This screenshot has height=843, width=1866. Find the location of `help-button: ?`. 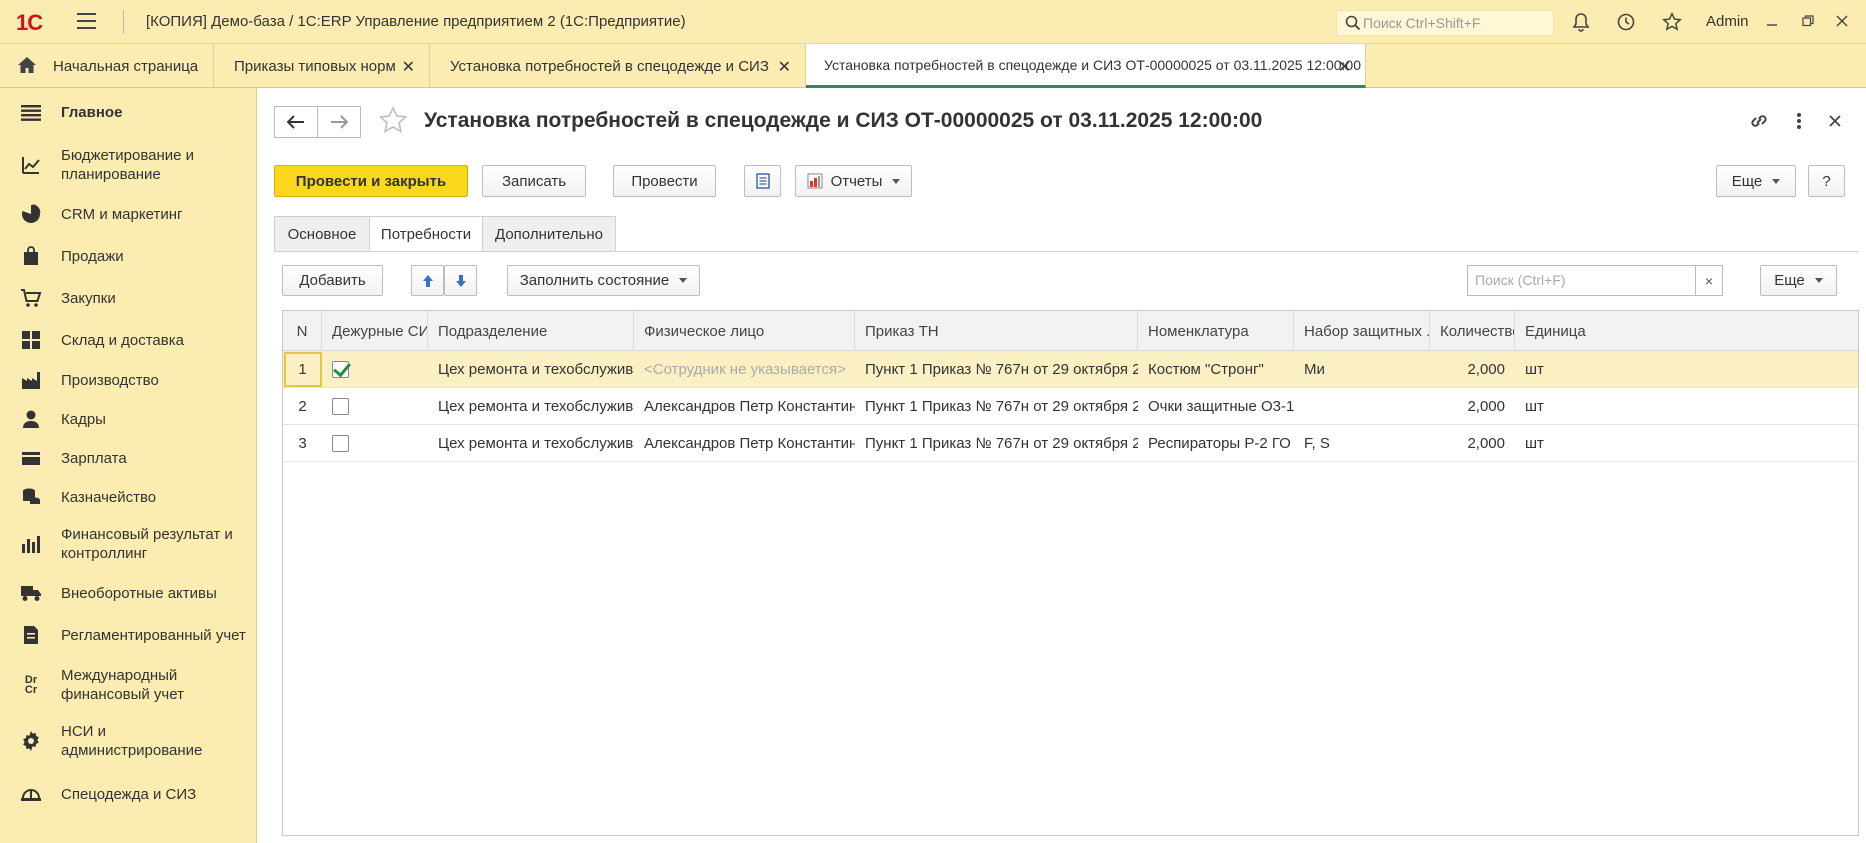

help-button: ? is located at coordinates (1826, 181).